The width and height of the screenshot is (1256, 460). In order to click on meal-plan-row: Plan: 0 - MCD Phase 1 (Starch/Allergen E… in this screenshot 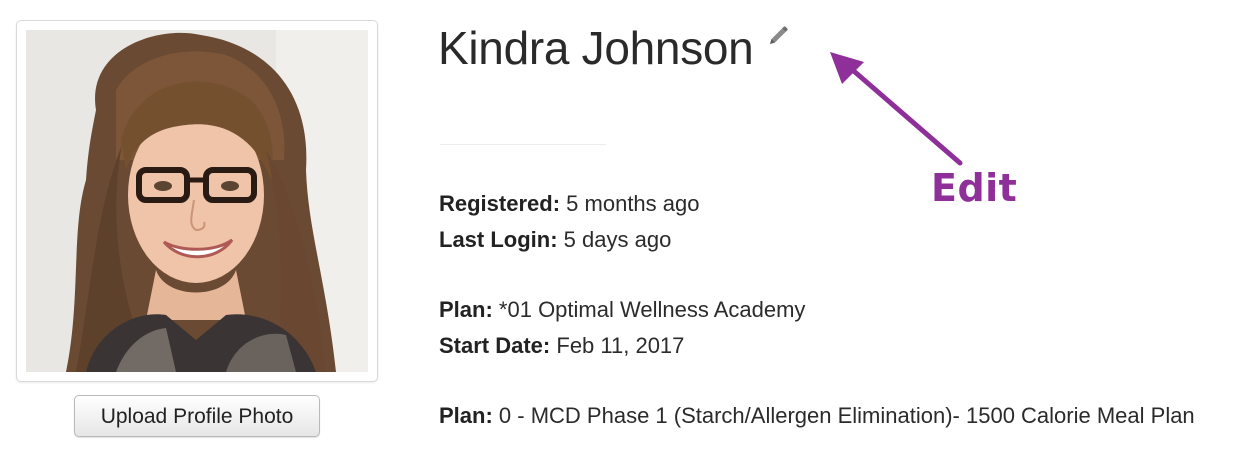, I will do `click(839, 415)`.